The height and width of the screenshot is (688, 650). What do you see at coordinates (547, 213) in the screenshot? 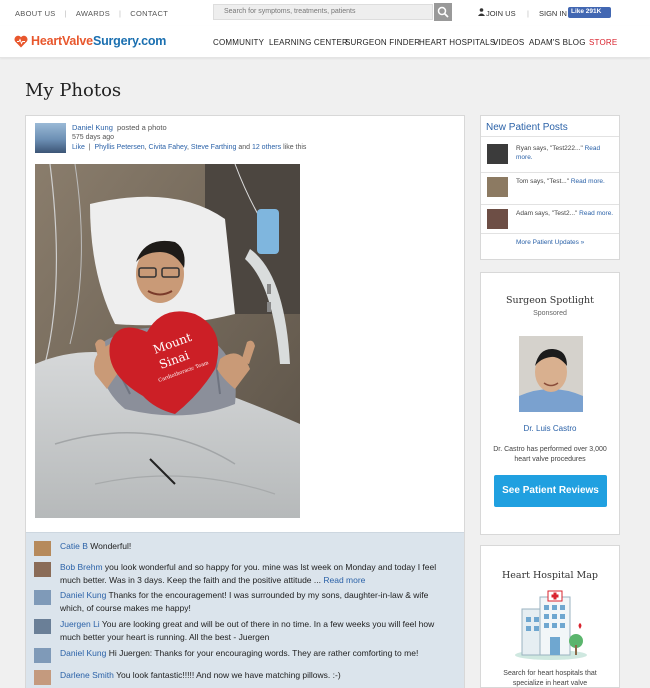
I see `post-snippet: Adam says, "Test2..."` at bounding box center [547, 213].